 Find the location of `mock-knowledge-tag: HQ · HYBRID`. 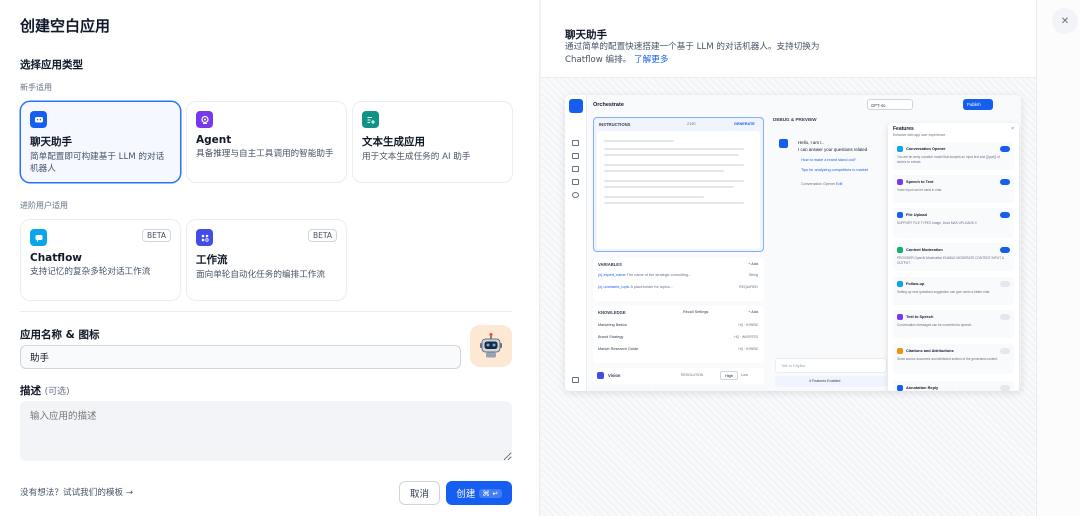

mock-knowledge-tag: HQ · HYBRID is located at coordinates (748, 325).